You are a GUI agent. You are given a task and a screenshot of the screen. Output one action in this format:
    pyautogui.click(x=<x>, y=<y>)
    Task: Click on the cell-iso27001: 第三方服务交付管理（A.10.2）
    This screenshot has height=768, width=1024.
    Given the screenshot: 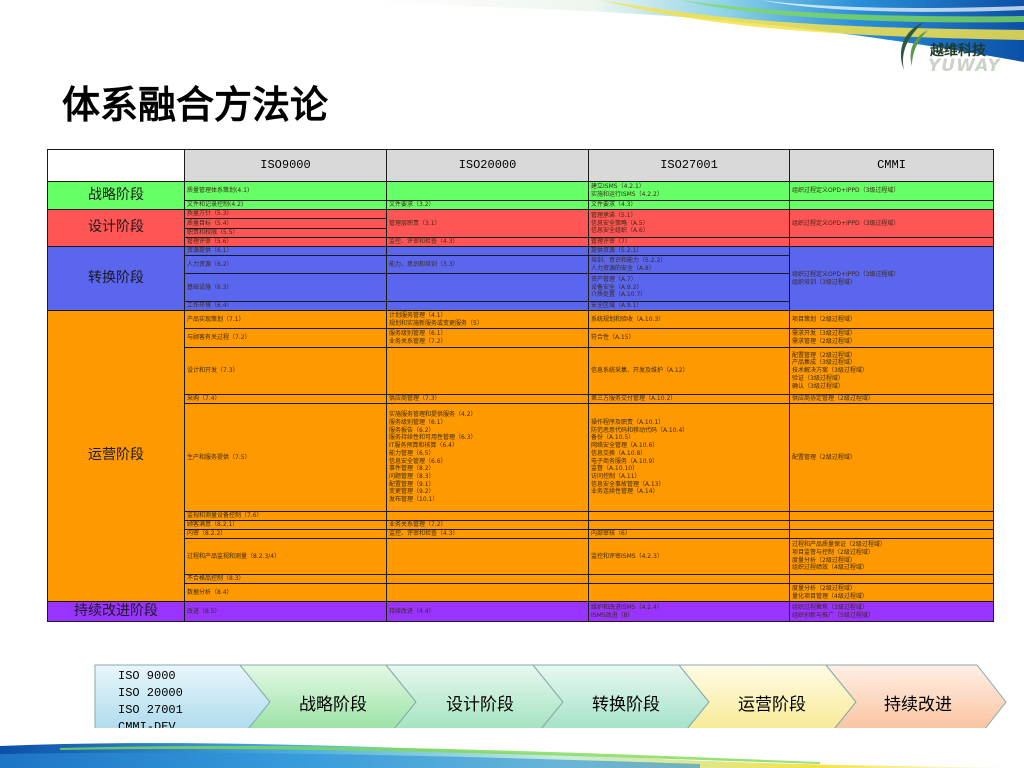 What is the action you would take?
    pyautogui.click(x=689, y=399)
    